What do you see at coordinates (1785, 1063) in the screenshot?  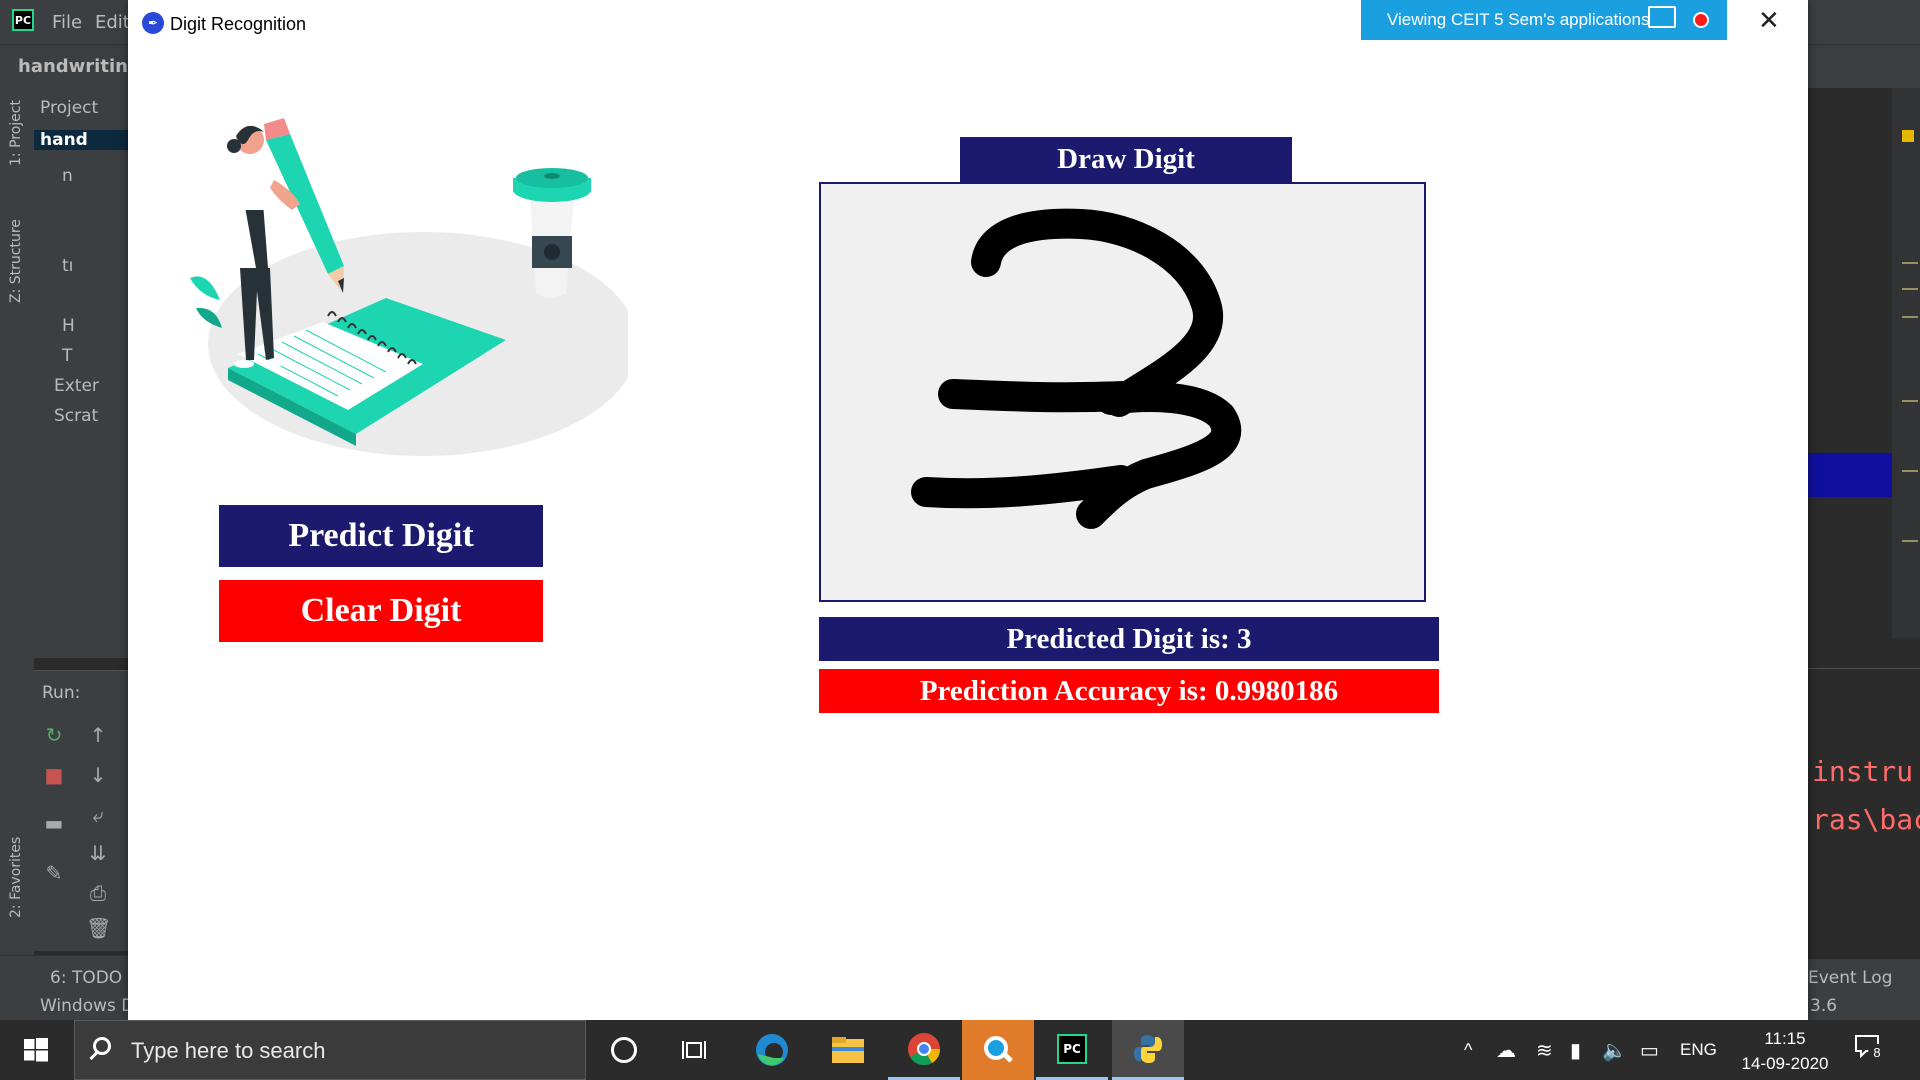 I see `clock-date: 14-09-2020` at bounding box center [1785, 1063].